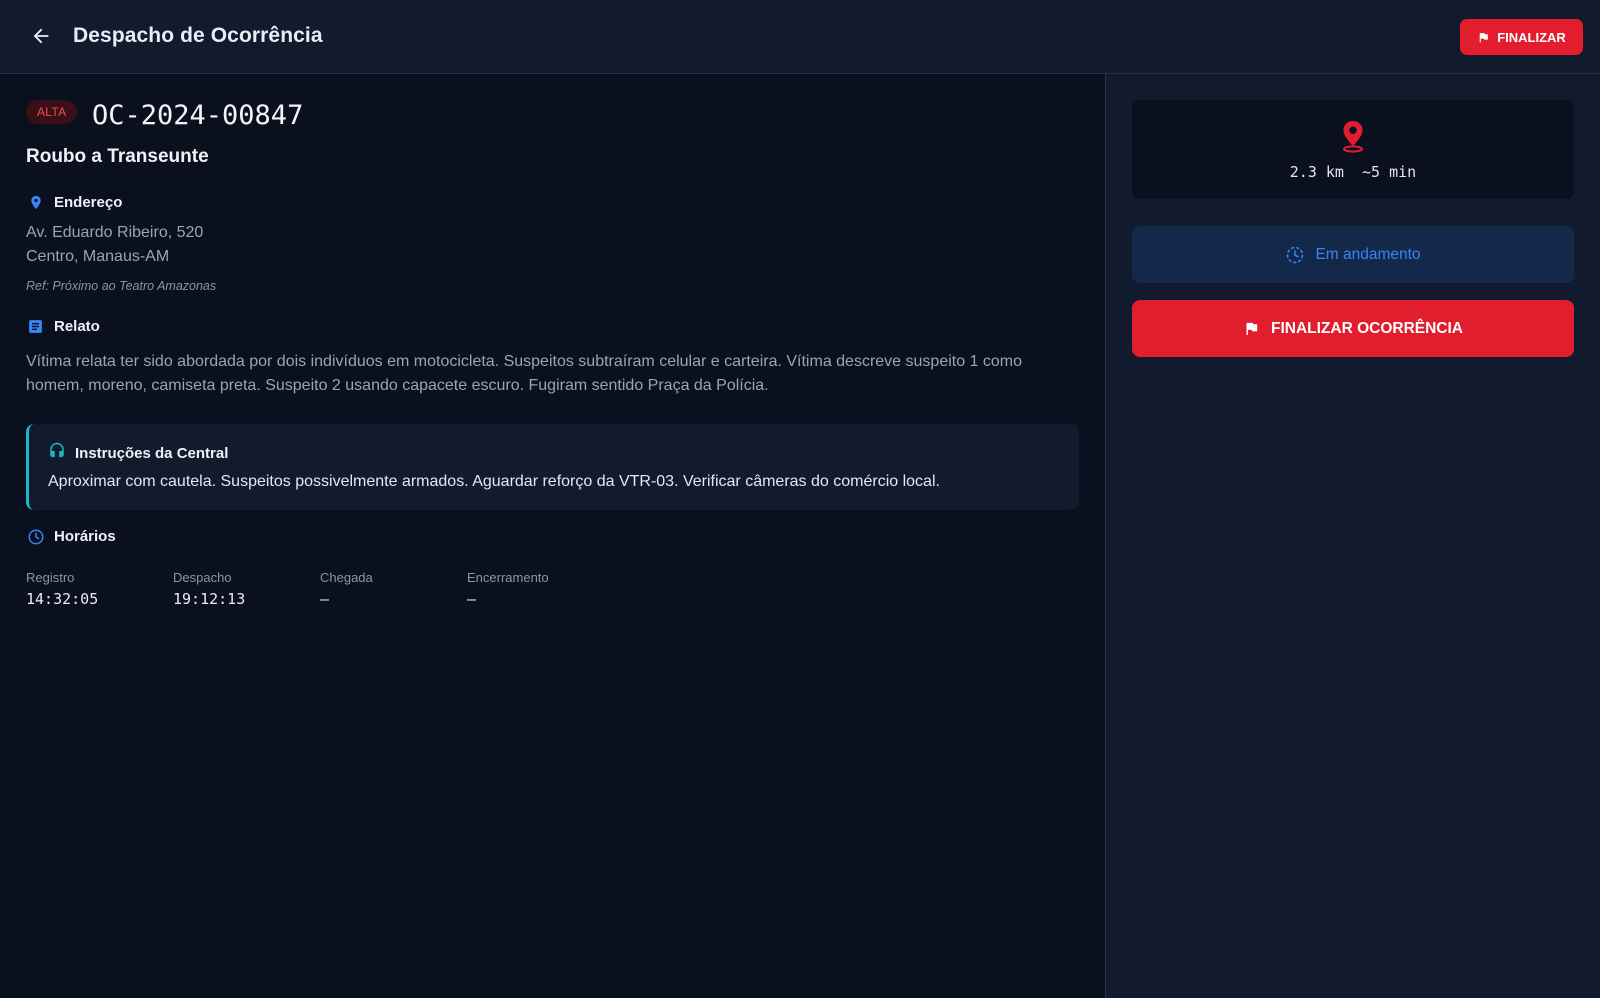  What do you see at coordinates (508, 577) in the screenshot?
I see `time-label: Encerramento` at bounding box center [508, 577].